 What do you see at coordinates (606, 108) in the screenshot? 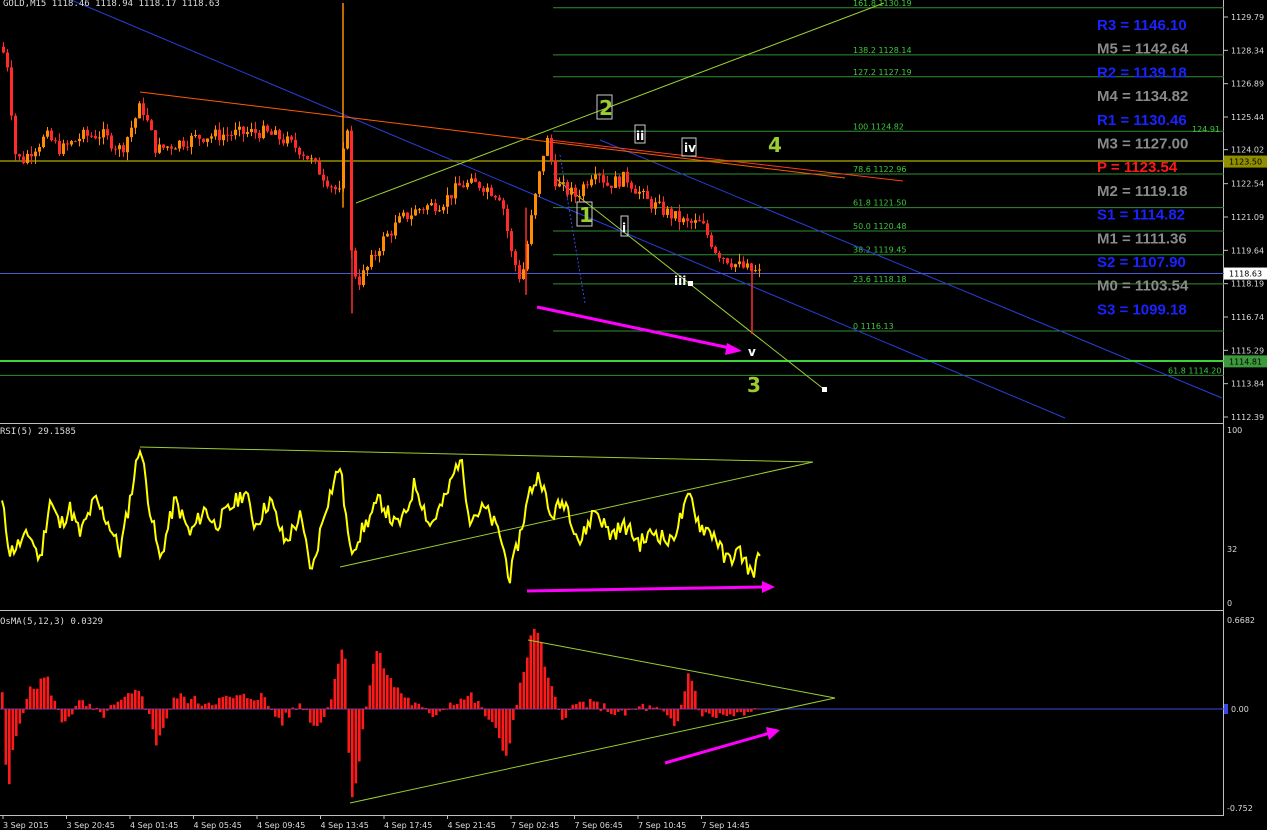
I see `wave-label-2: 2` at bounding box center [606, 108].